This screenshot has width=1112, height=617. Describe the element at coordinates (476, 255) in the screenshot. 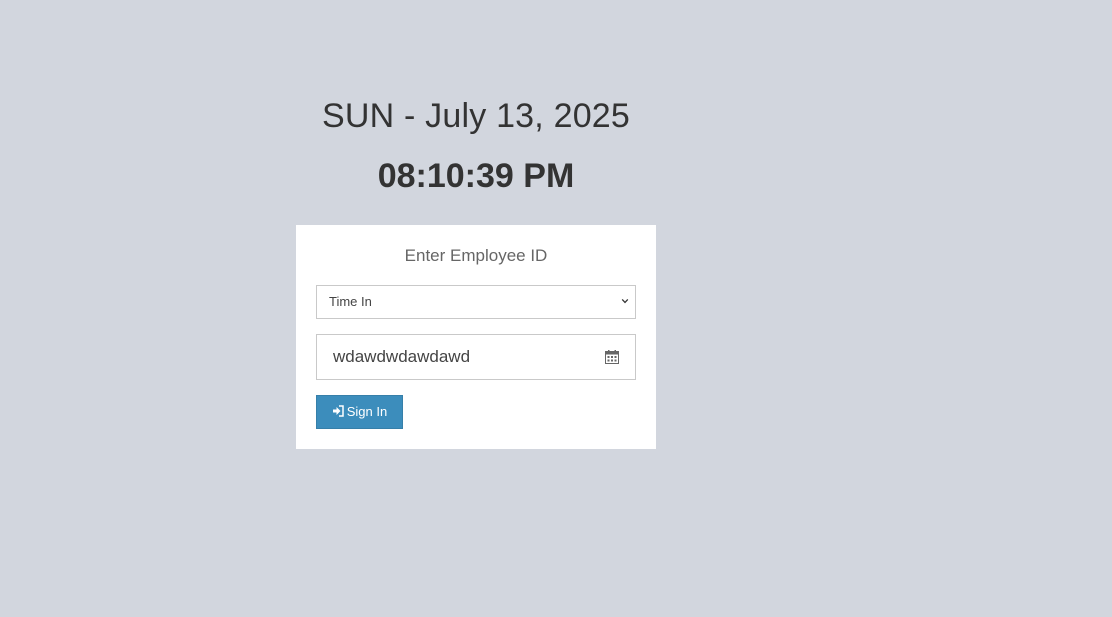

I see `form-title: Enter Employee ID` at that location.